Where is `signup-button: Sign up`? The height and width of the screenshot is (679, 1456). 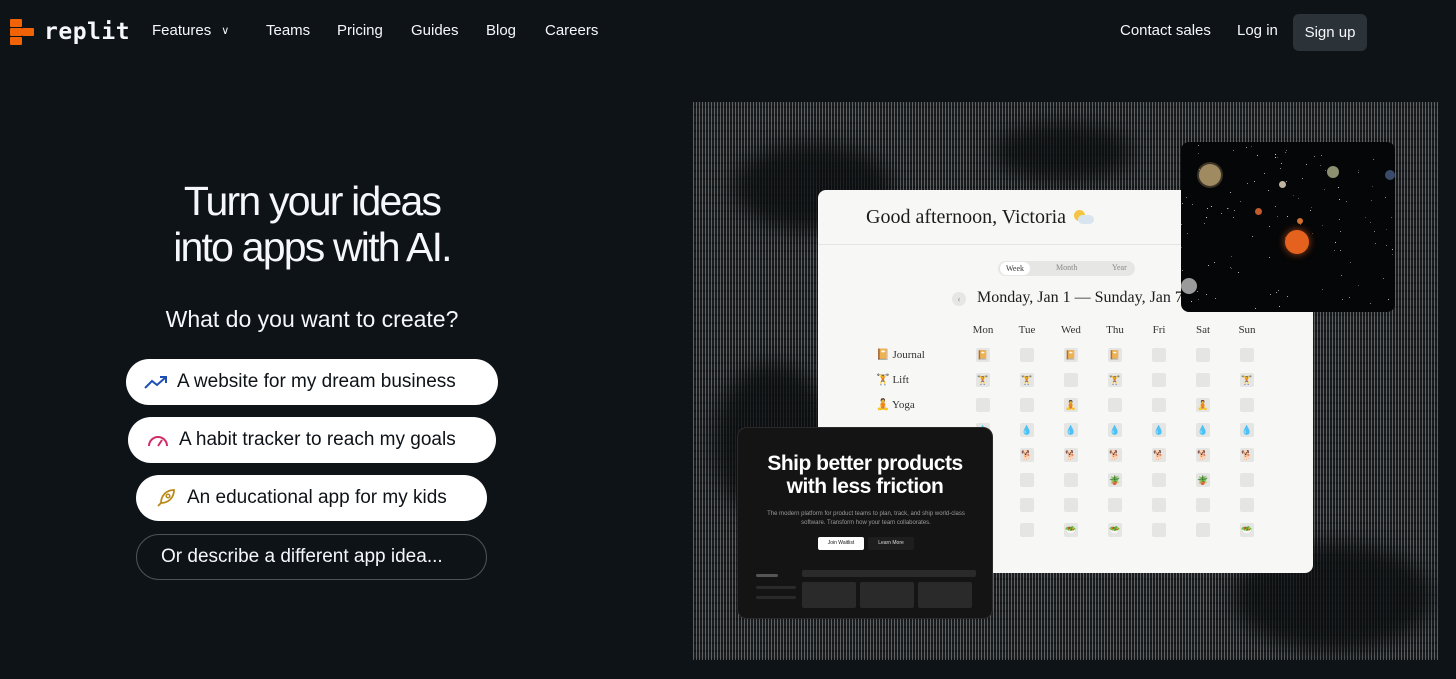
signup-button: Sign up is located at coordinates (1330, 32).